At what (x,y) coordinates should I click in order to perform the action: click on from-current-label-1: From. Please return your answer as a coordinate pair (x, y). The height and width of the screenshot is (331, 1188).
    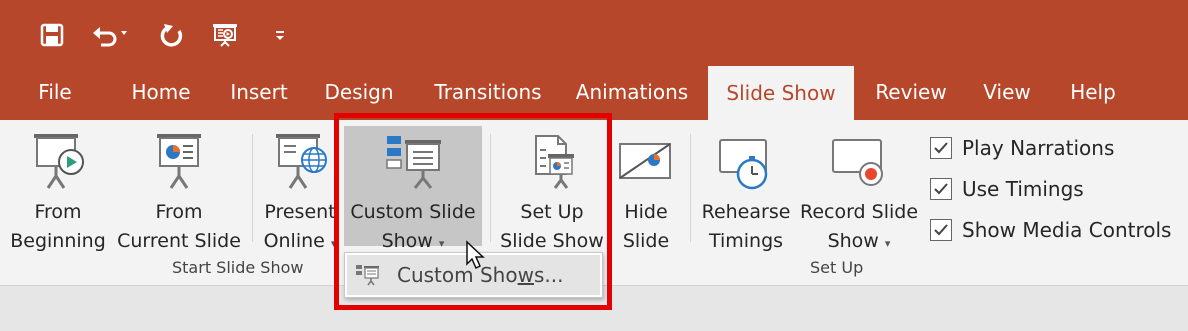
    Looking at the image, I should click on (179, 212).